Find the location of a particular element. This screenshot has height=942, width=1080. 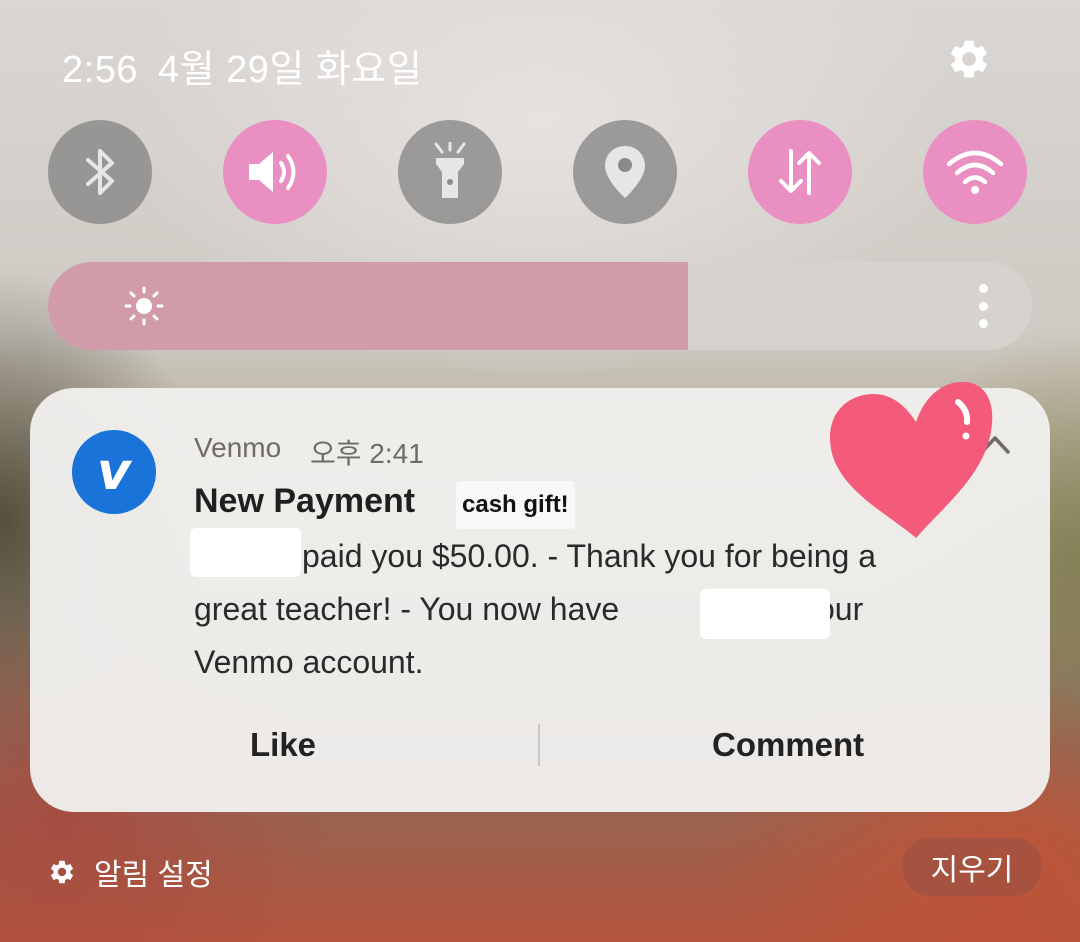

heart-sticker-icon is located at coordinates (911, 459).